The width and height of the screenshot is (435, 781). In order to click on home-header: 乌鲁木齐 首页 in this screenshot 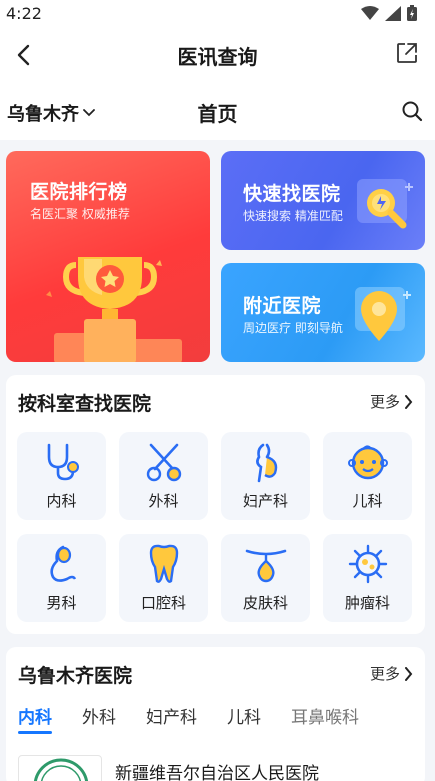, I will do `click(217, 112)`.